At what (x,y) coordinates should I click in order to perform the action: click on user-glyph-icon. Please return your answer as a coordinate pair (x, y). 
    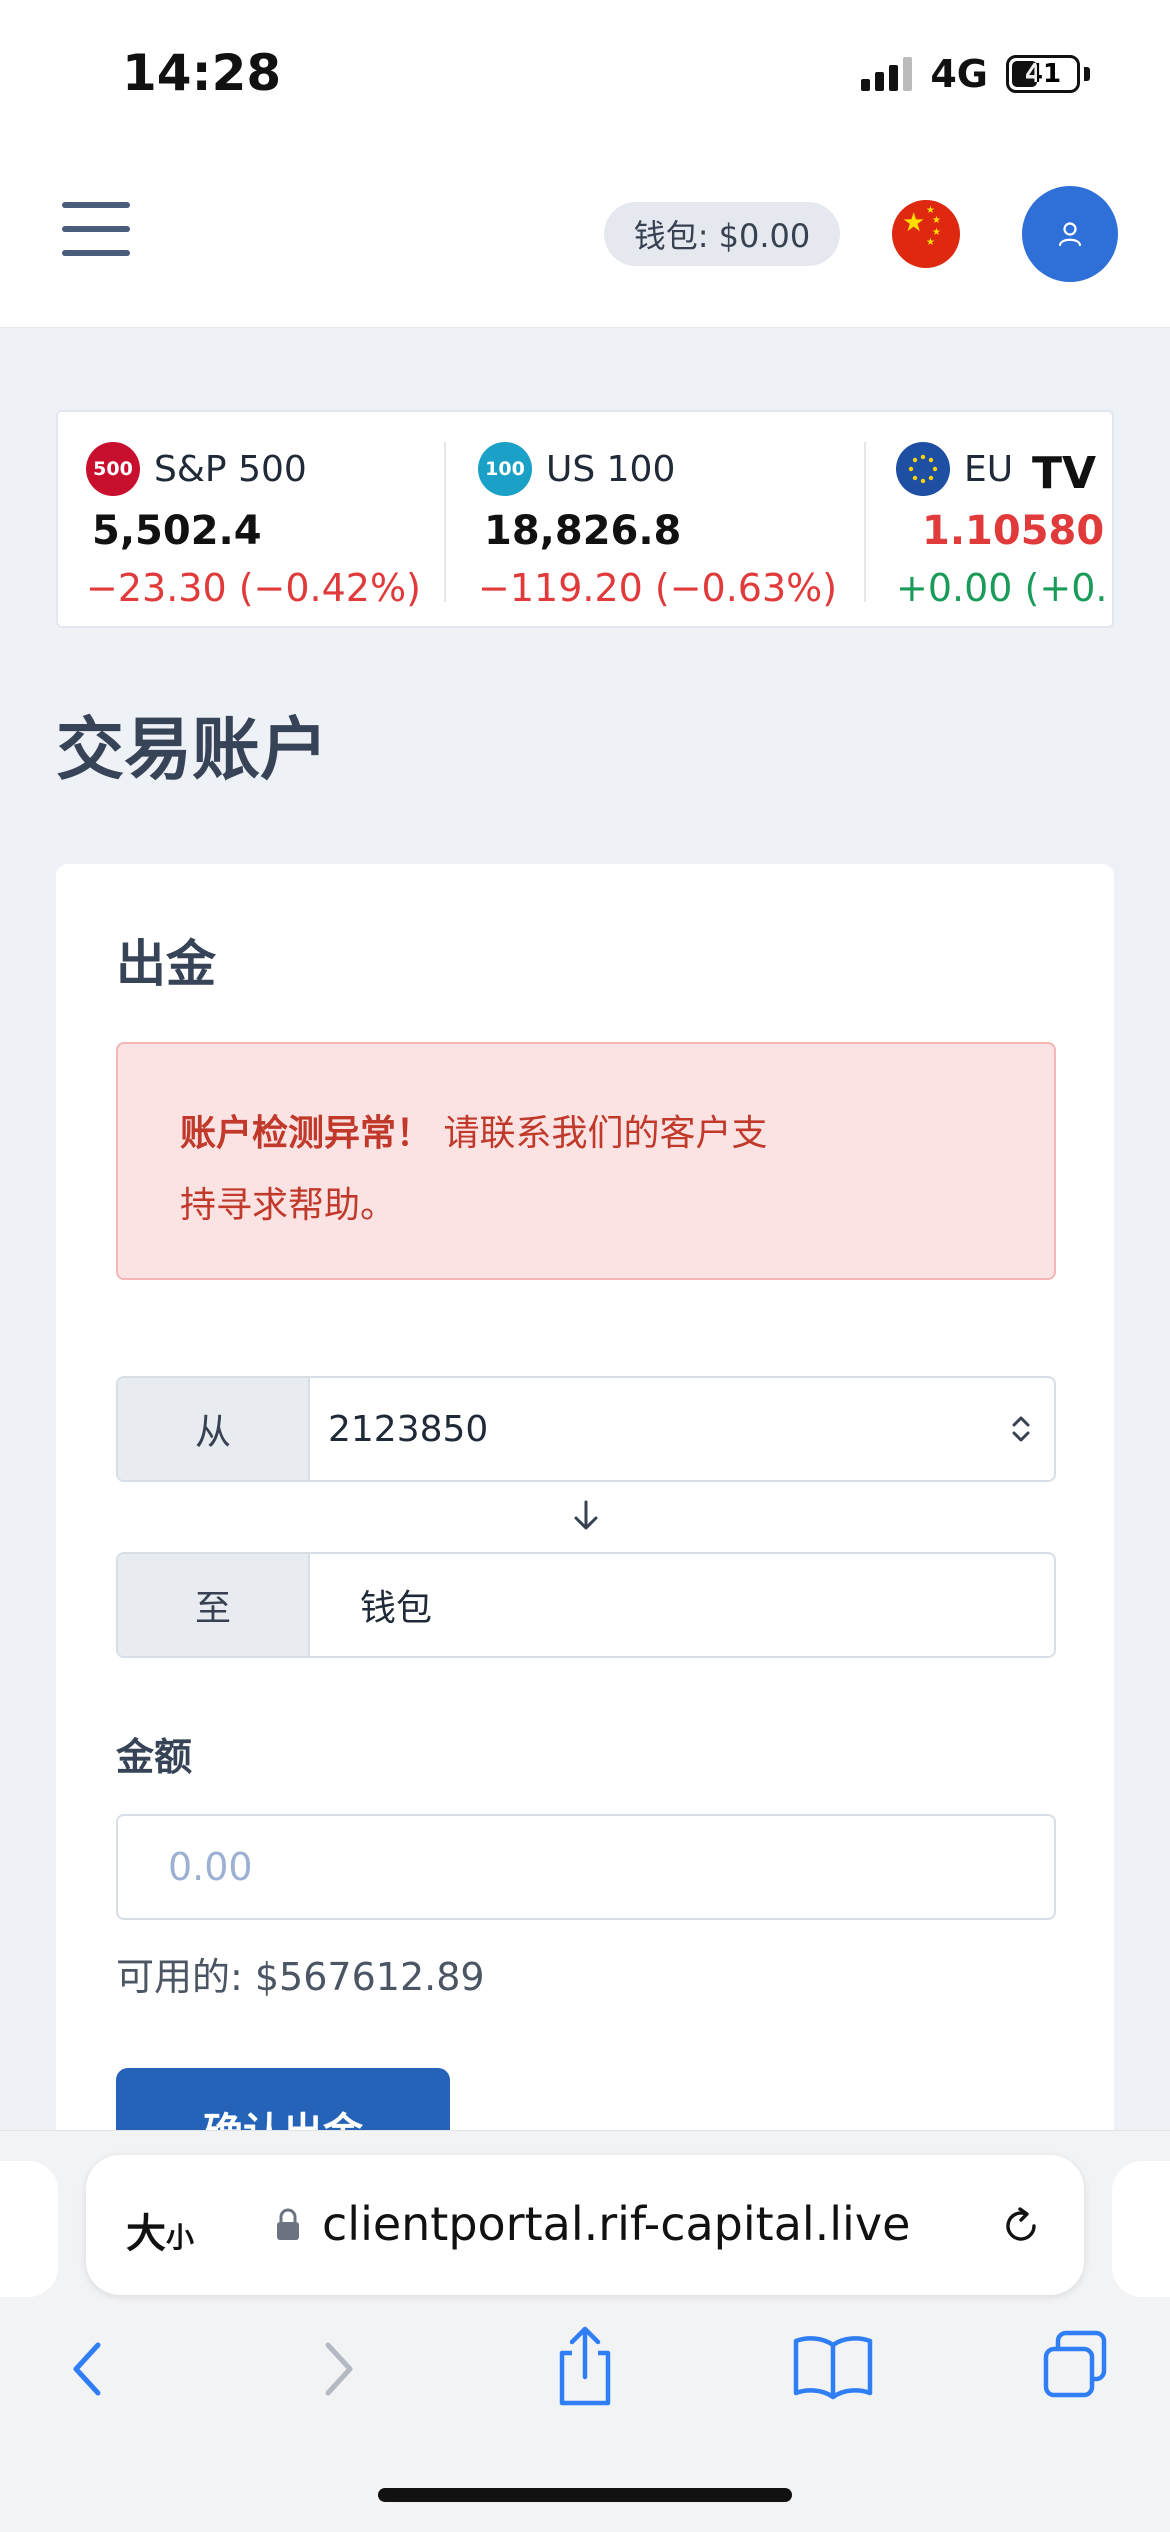
    Looking at the image, I should click on (1070, 234).